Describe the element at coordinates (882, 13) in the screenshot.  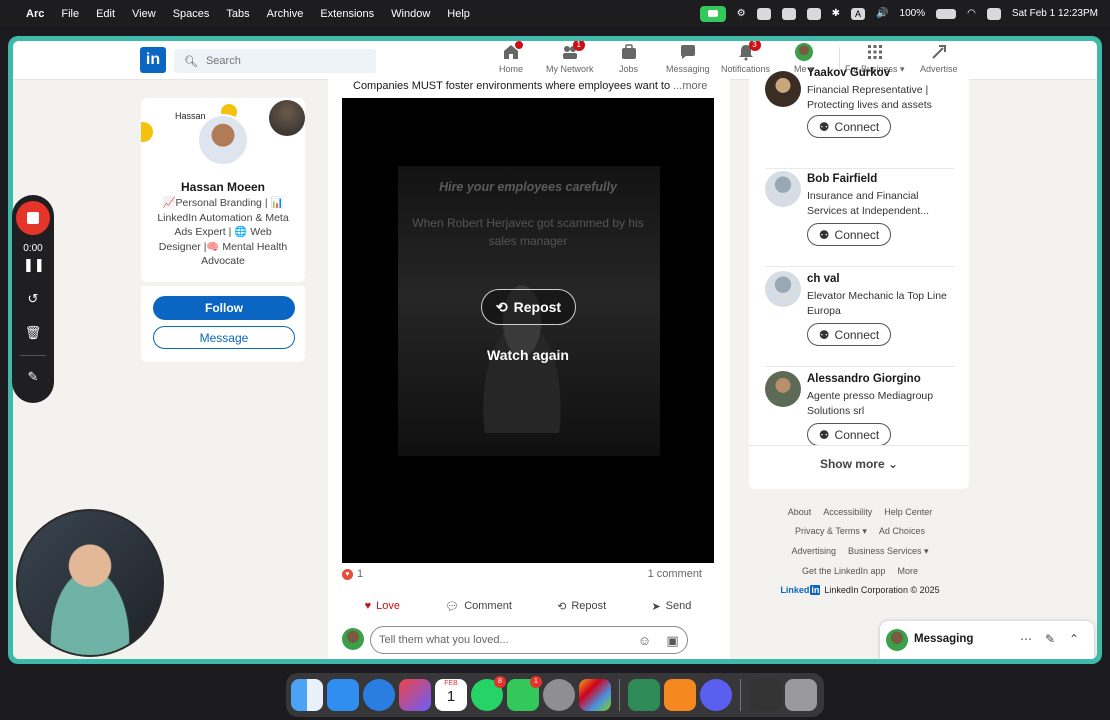
I see `volume-icon: 🔊` at that location.